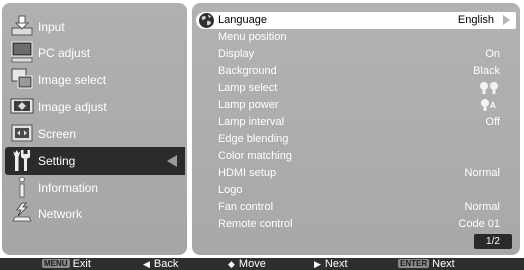 The height and width of the screenshot is (270, 524). I want to click on next-hint: ▶ Next, so click(331, 264).